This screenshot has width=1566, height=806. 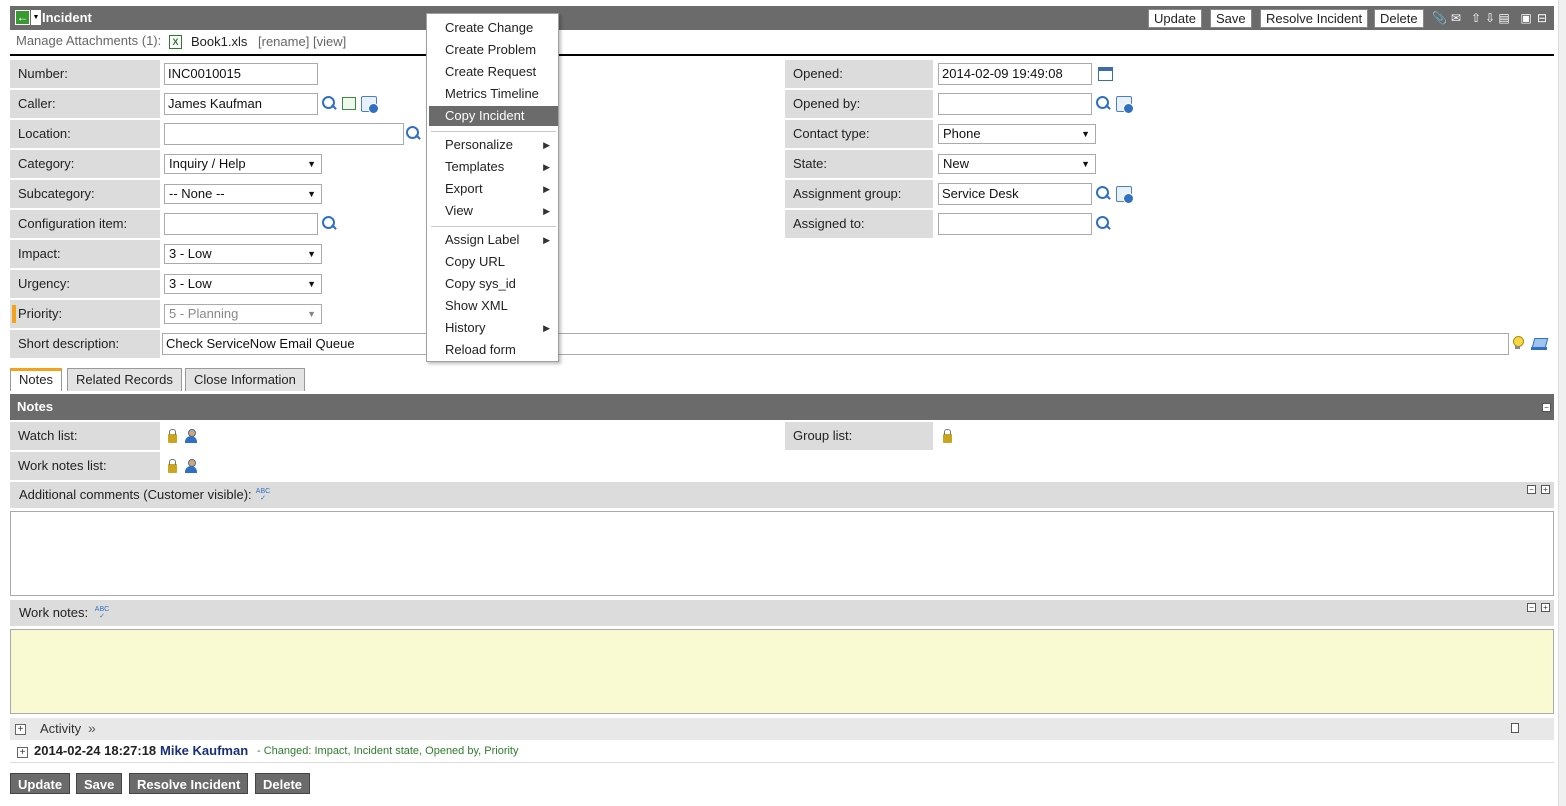 What do you see at coordinates (465, 327) in the screenshot?
I see `menu-item-label: History` at bounding box center [465, 327].